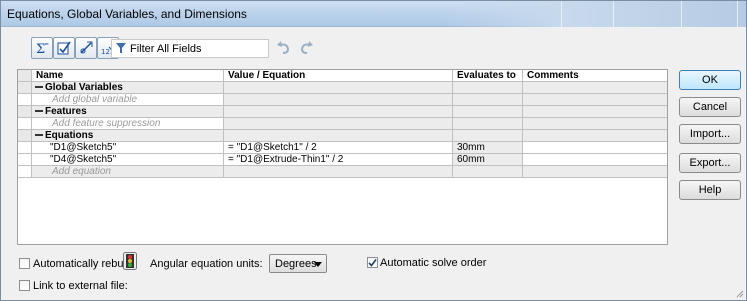  I want to click on resize-grip-icon, so click(739, 293).